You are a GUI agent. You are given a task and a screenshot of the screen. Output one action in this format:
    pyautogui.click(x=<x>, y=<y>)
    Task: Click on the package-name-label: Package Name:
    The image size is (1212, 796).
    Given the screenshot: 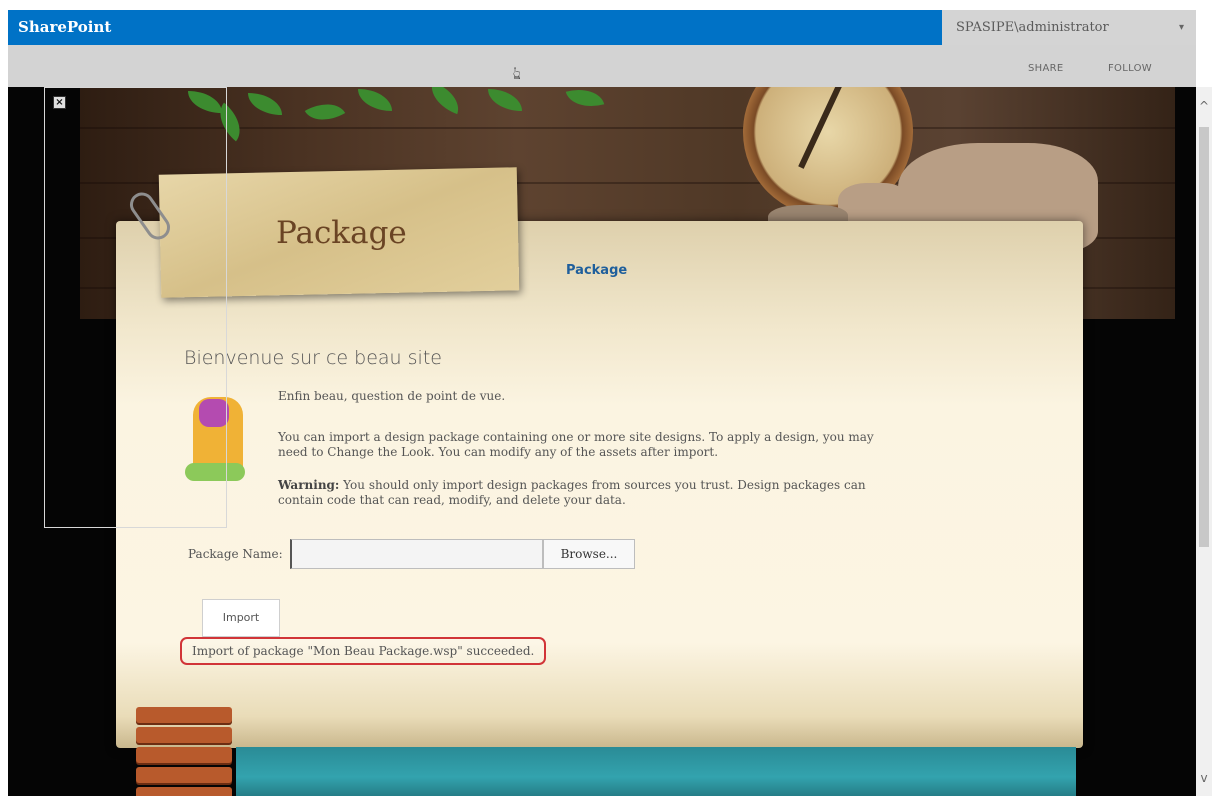 What is the action you would take?
    pyautogui.click(x=235, y=554)
    